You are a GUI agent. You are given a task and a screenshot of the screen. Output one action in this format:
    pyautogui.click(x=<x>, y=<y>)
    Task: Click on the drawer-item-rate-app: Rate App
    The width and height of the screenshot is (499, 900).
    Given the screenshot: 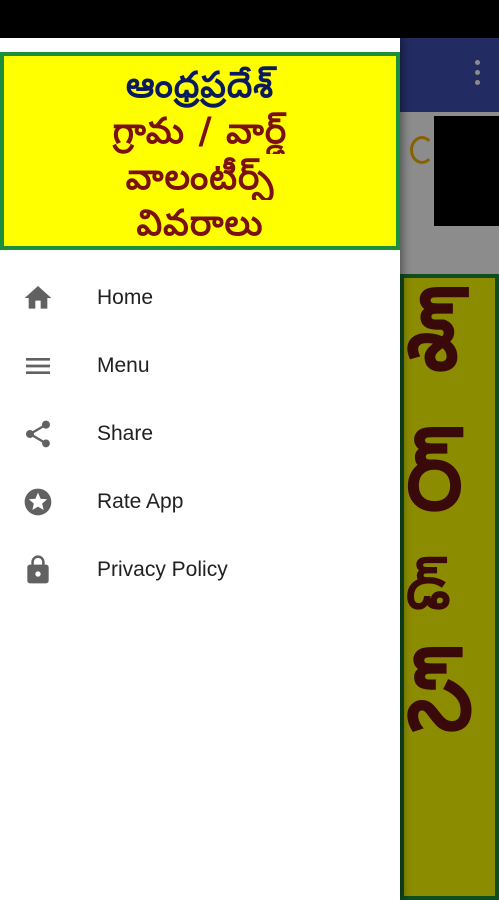 What is the action you would take?
    pyautogui.click(x=200, y=502)
    